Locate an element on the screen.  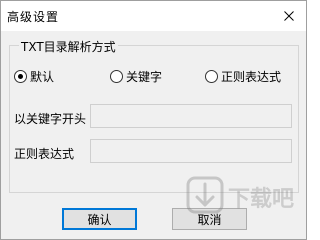
cancel-button: 取消 is located at coordinates (209, 219).